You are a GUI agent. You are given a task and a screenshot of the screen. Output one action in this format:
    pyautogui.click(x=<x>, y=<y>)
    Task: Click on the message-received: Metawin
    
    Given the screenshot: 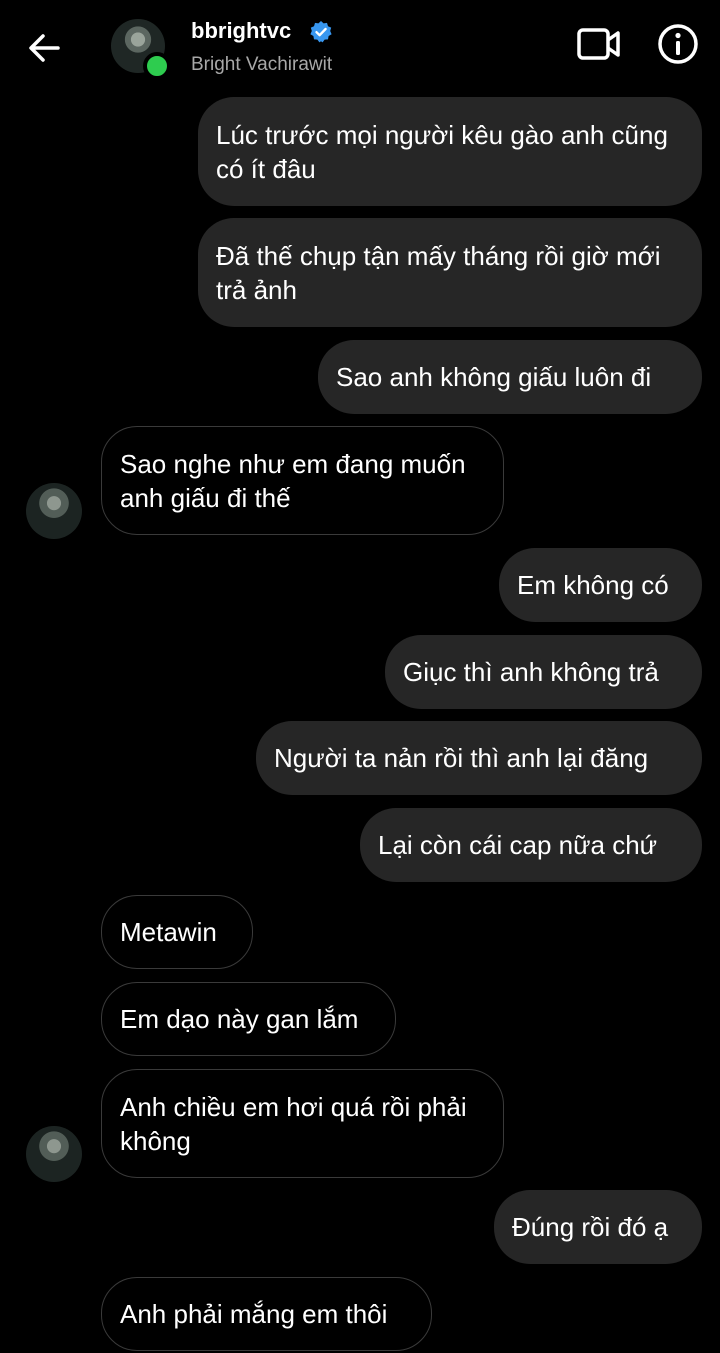 What is the action you would take?
    pyautogui.click(x=177, y=932)
    